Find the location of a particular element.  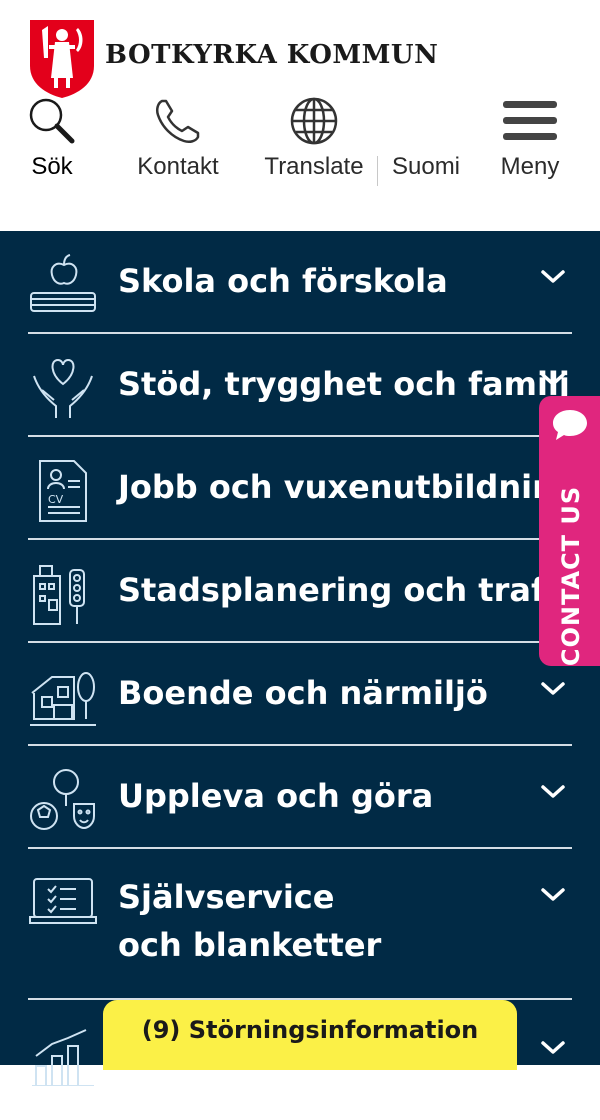

self-service-icon is located at coordinates (63, 901).